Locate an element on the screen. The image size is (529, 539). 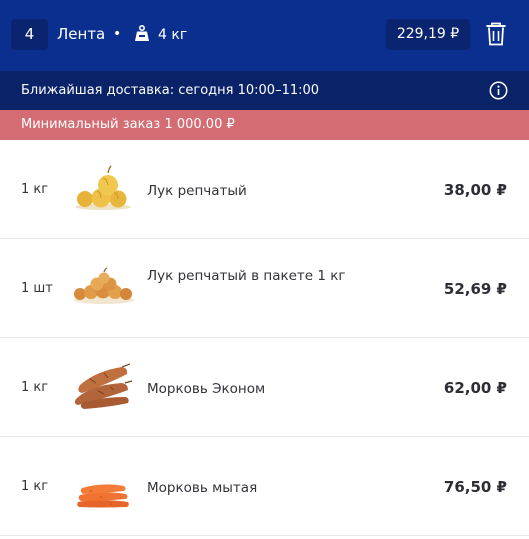
onion-image is located at coordinates (103, 187).